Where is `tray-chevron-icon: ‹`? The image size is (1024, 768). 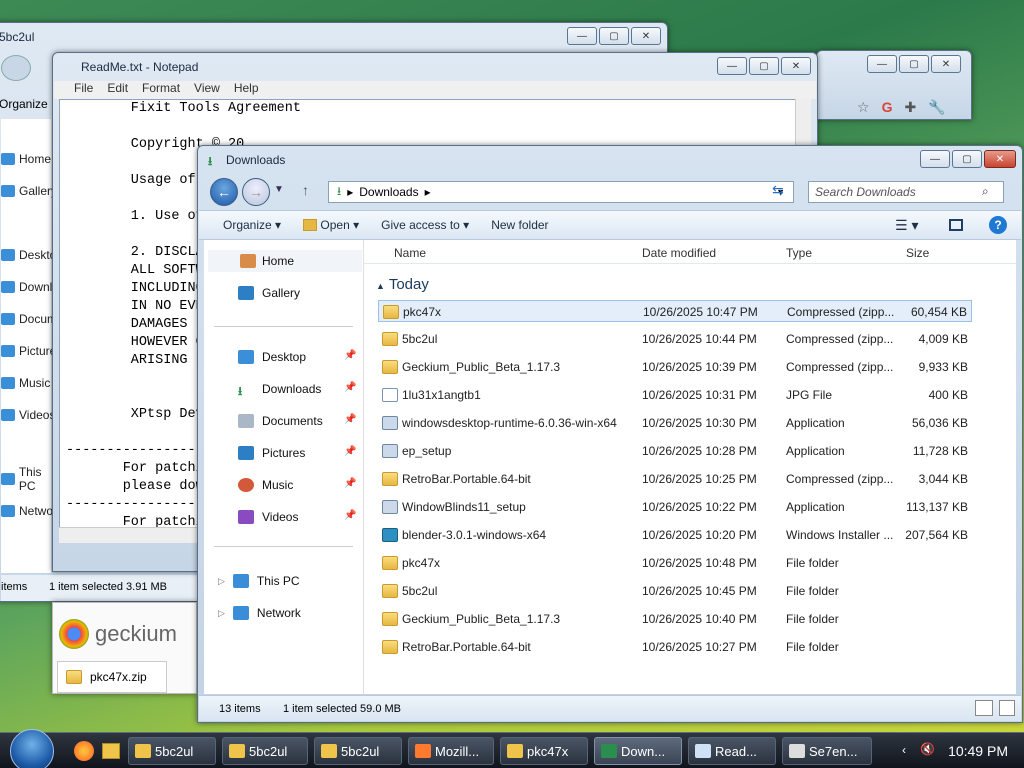
tray-chevron-icon: ‹ is located at coordinates (904, 750).